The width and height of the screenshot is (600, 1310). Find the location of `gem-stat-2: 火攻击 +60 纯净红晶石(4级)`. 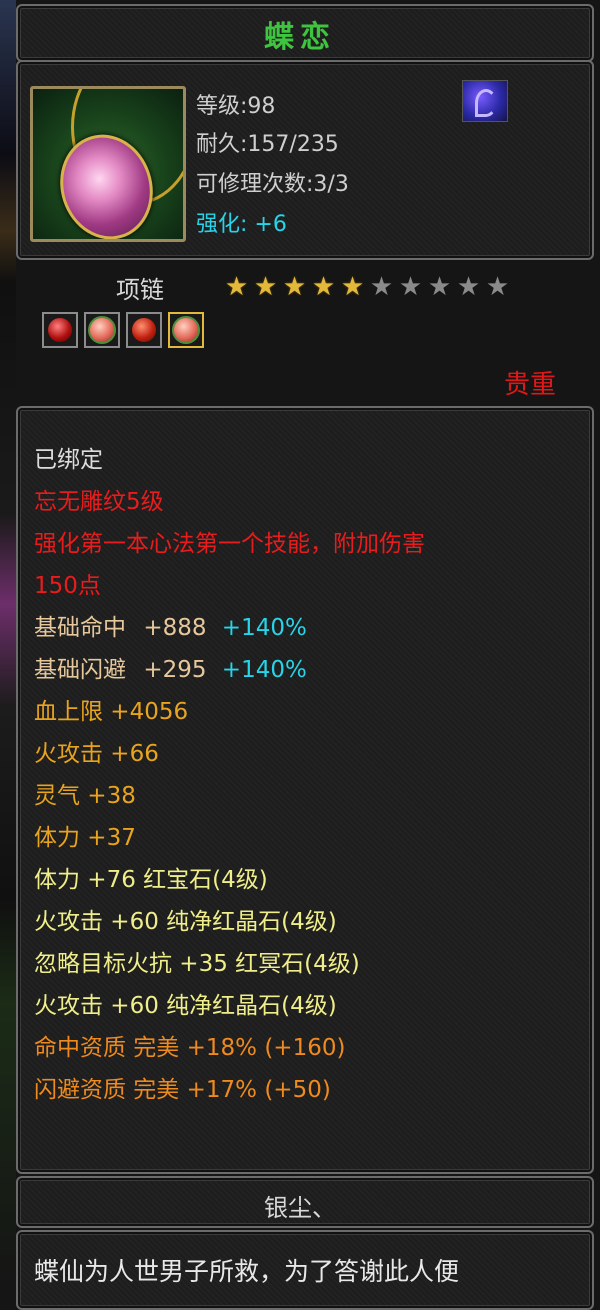

gem-stat-2: 火攻击 +60 纯净红晶石(4级) is located at coordinates (185, 922).